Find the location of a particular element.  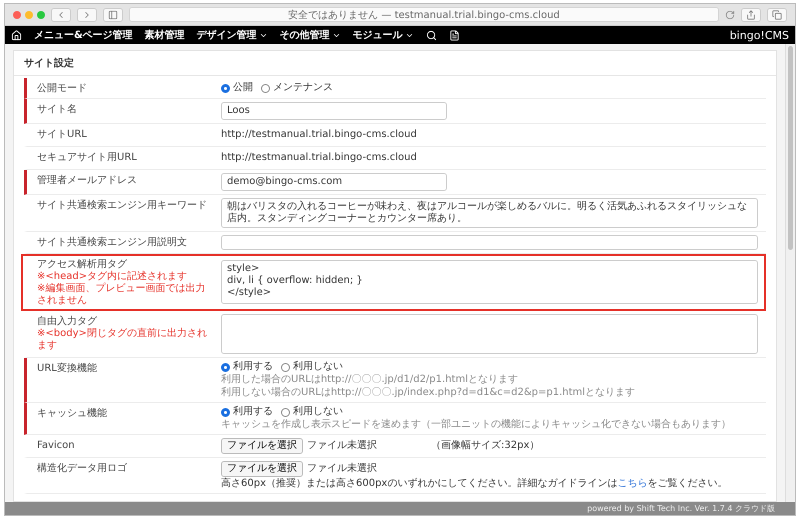

tabs-button is located at coordinates (777, 15).